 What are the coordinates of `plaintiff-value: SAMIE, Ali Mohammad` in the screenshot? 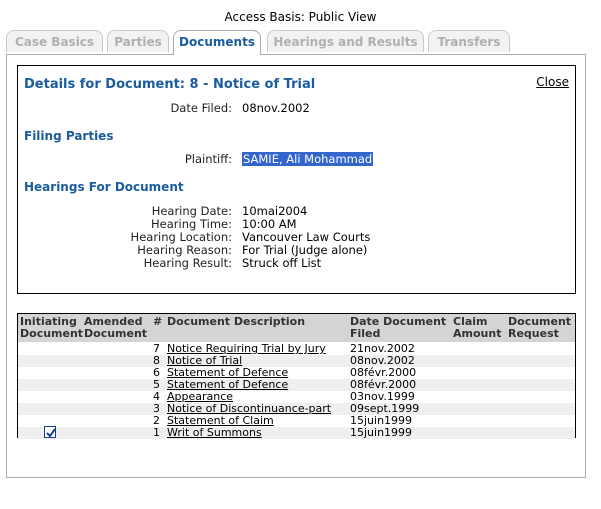 It's located at (308, 159).